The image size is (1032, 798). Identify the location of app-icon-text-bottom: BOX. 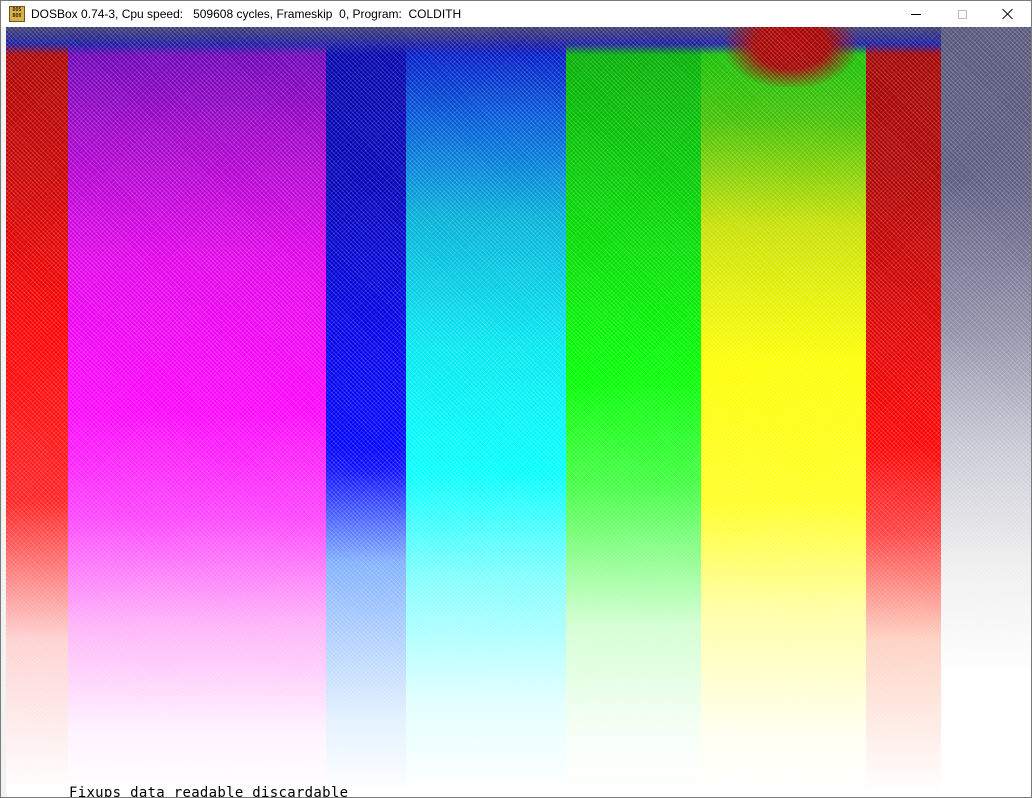
(17, 16).